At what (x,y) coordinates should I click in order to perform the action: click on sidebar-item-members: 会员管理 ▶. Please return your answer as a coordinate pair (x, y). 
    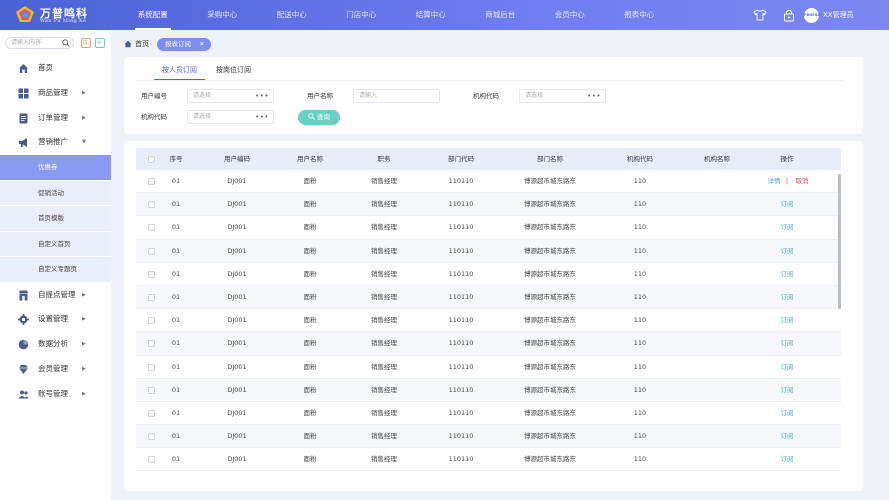
    Looking at the image, I should click on (55, 369).